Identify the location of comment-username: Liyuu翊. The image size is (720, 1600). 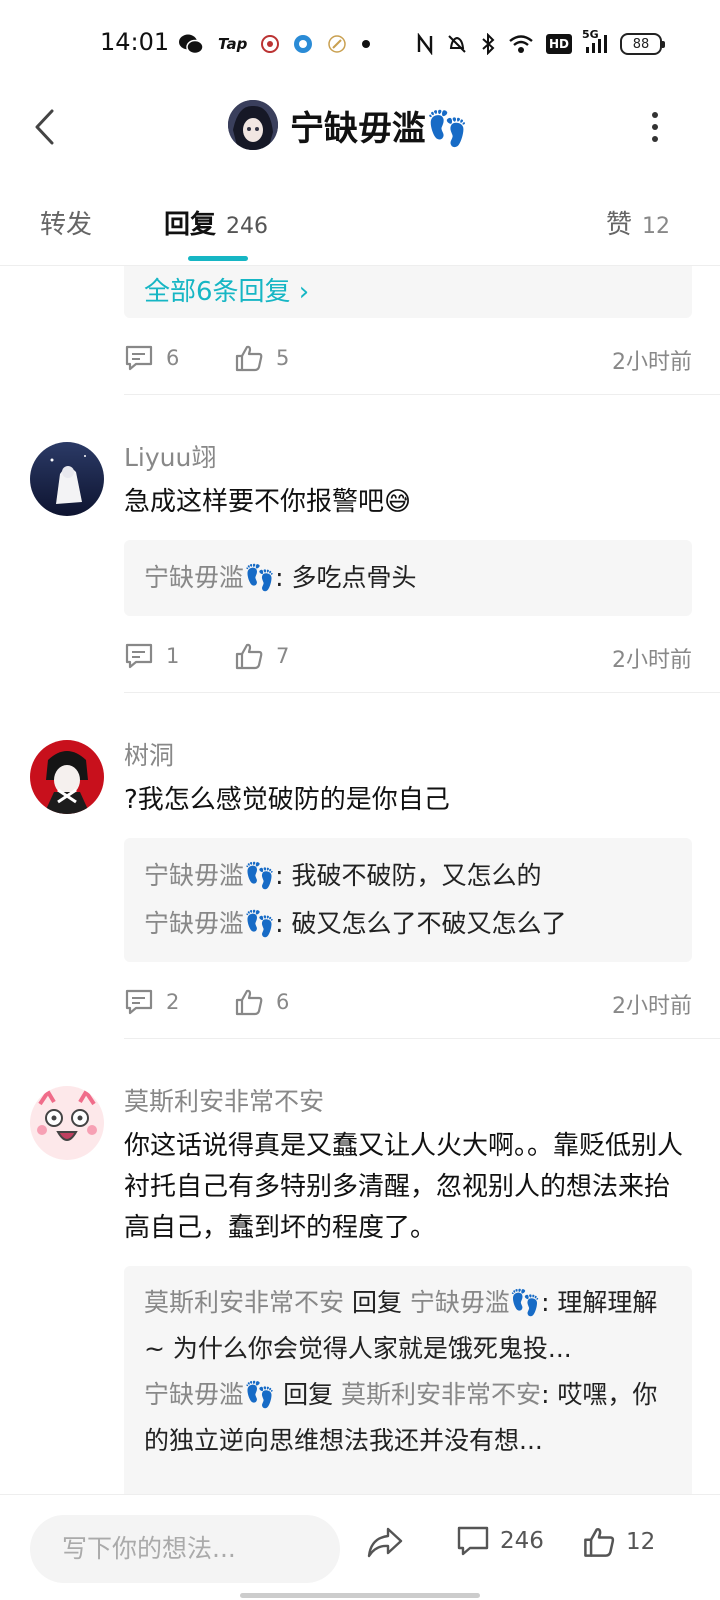
(170, 456).